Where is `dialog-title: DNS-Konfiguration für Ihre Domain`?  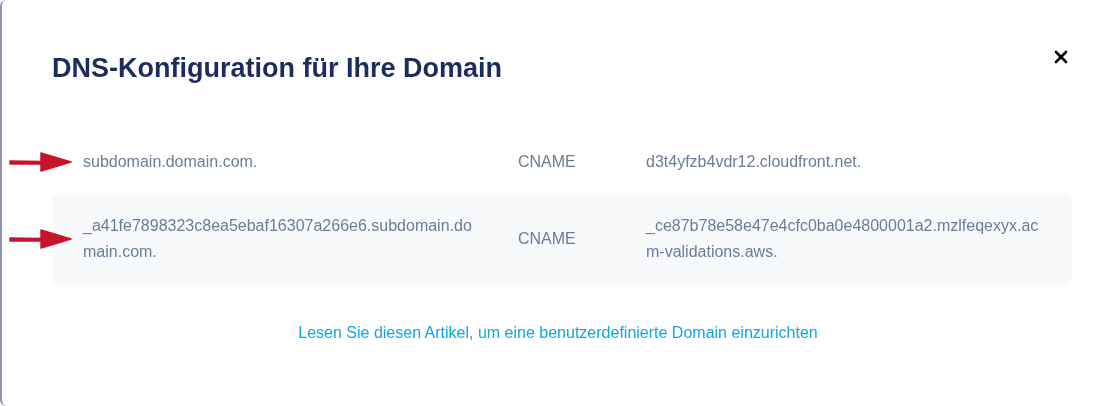
dialog-title: DNS-Konfiguration für Ihre Domain is located at coordinates (277, 68).